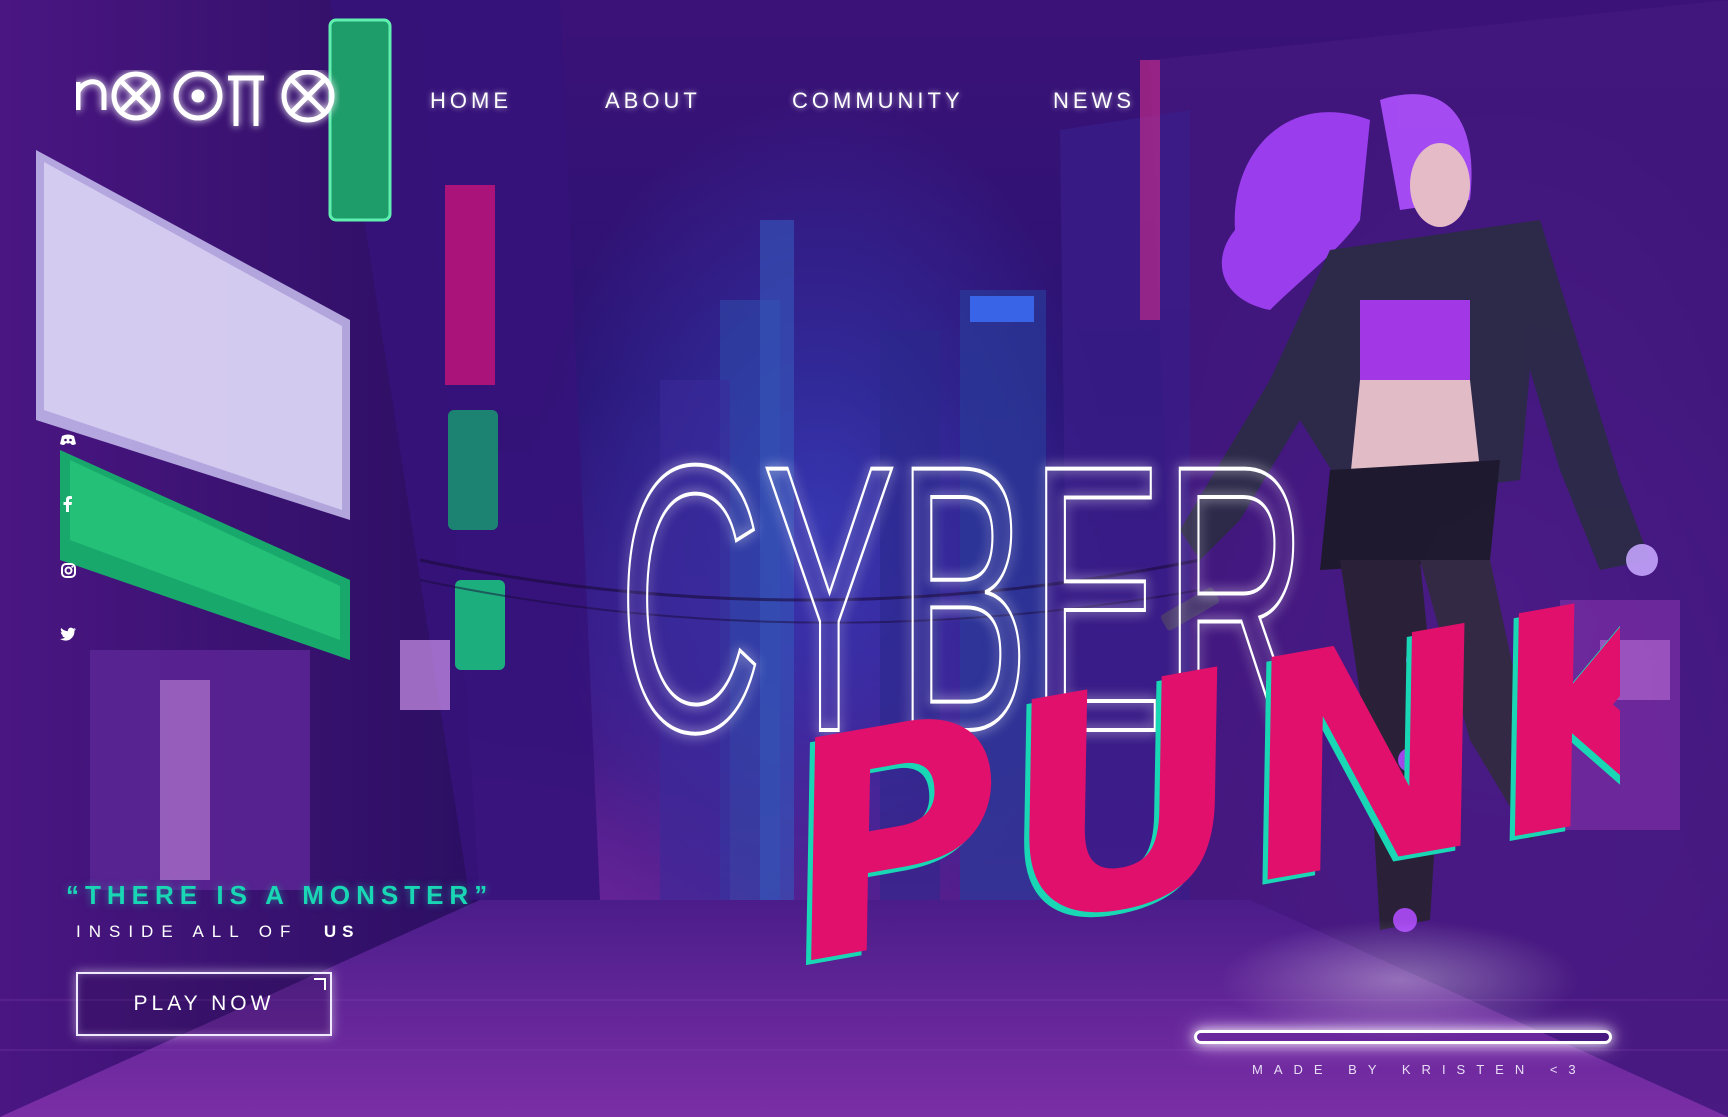 The width and height of the screenshot is (1728, 1117). I want to click on play-now-button: PLAY NOW, so click(204, 1004).